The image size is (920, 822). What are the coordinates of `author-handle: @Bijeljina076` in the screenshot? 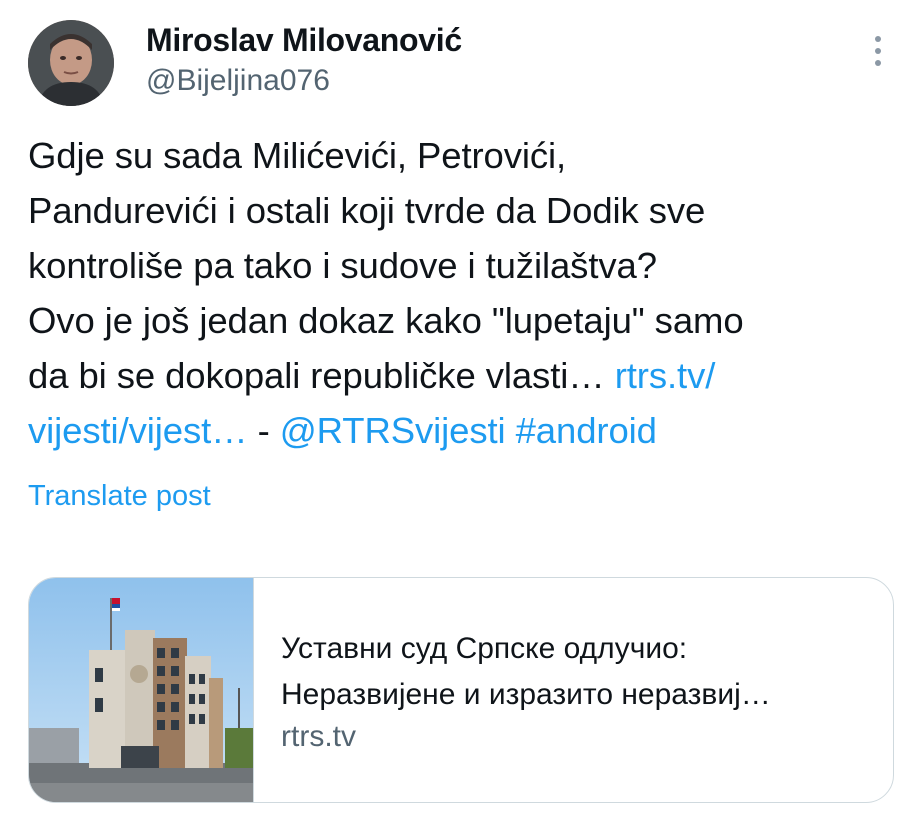 It's located at (238, 81).